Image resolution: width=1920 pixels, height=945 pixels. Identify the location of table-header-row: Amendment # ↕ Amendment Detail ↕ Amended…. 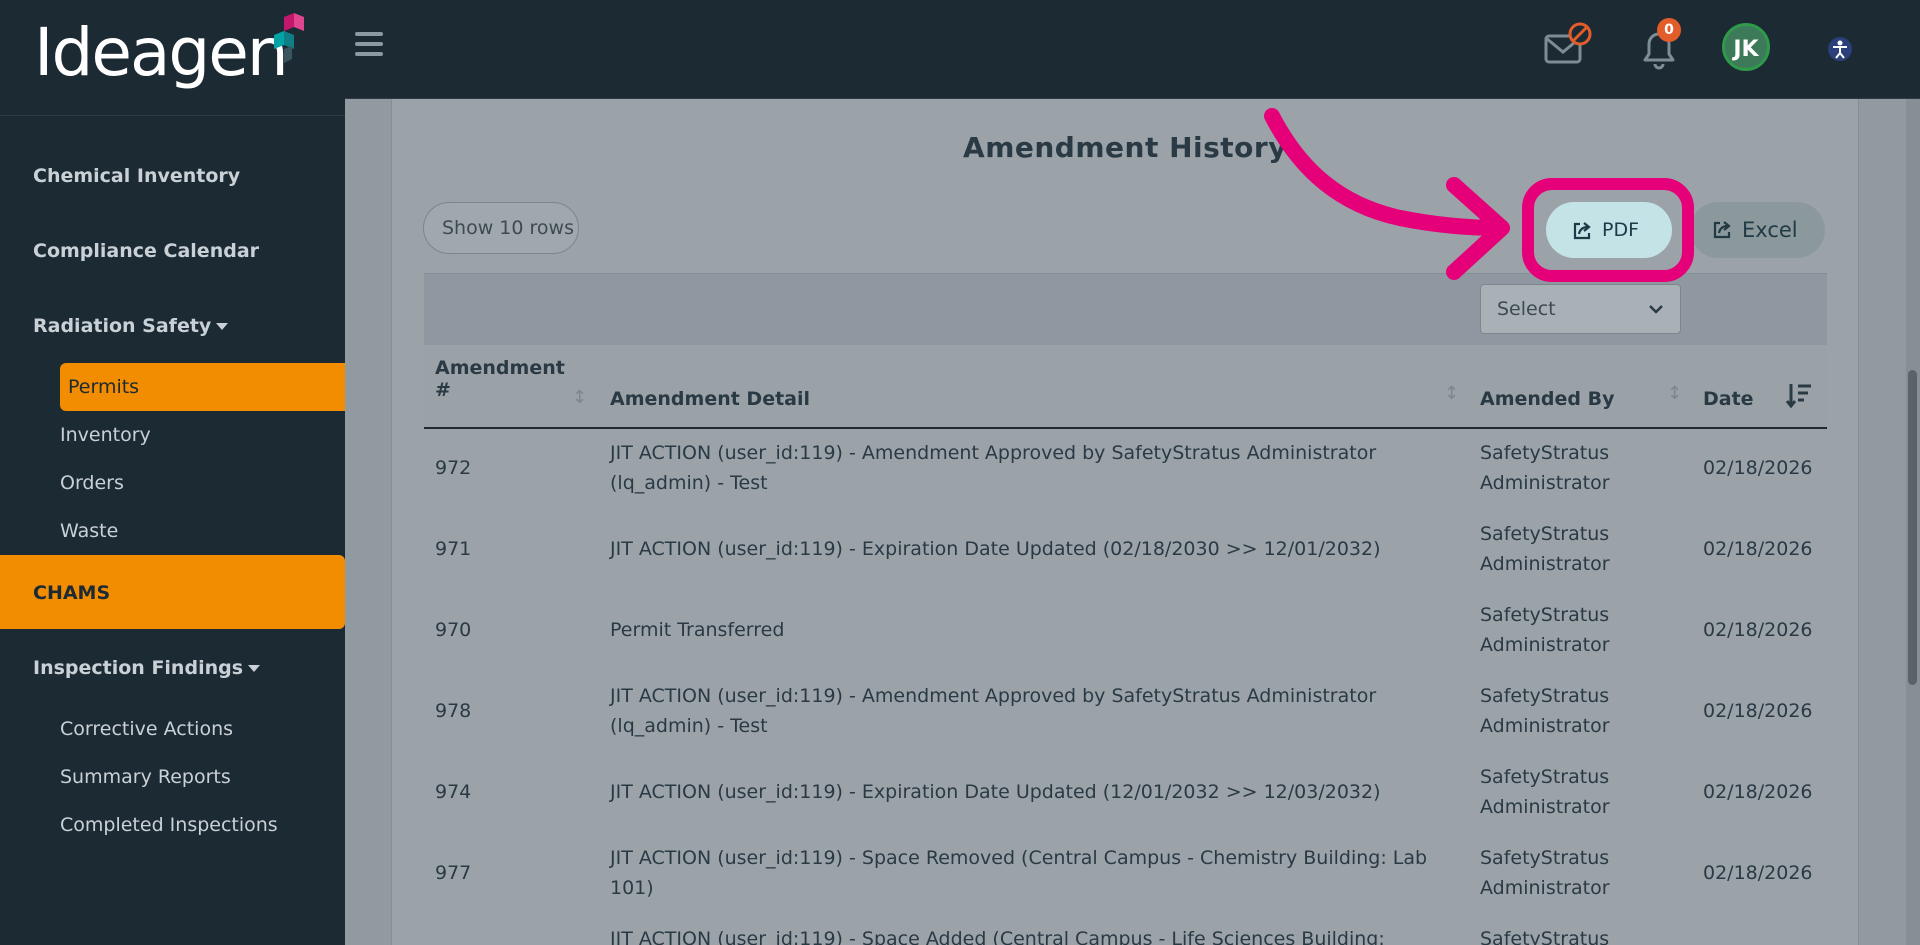
(1125, 387).